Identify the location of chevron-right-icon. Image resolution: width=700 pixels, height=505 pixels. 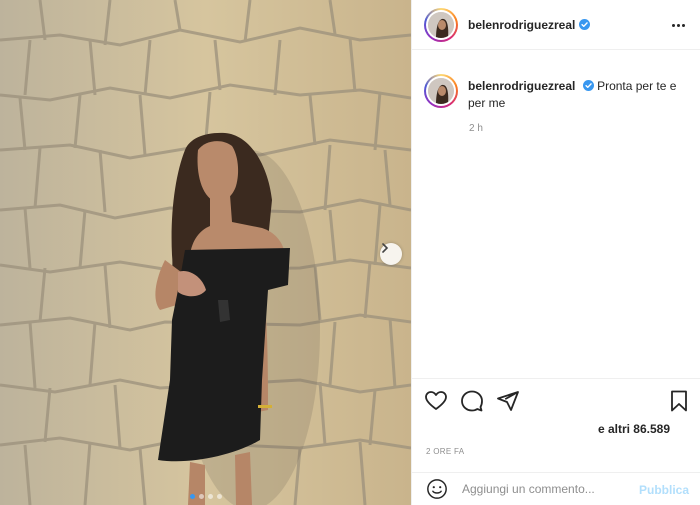
(385, 248).